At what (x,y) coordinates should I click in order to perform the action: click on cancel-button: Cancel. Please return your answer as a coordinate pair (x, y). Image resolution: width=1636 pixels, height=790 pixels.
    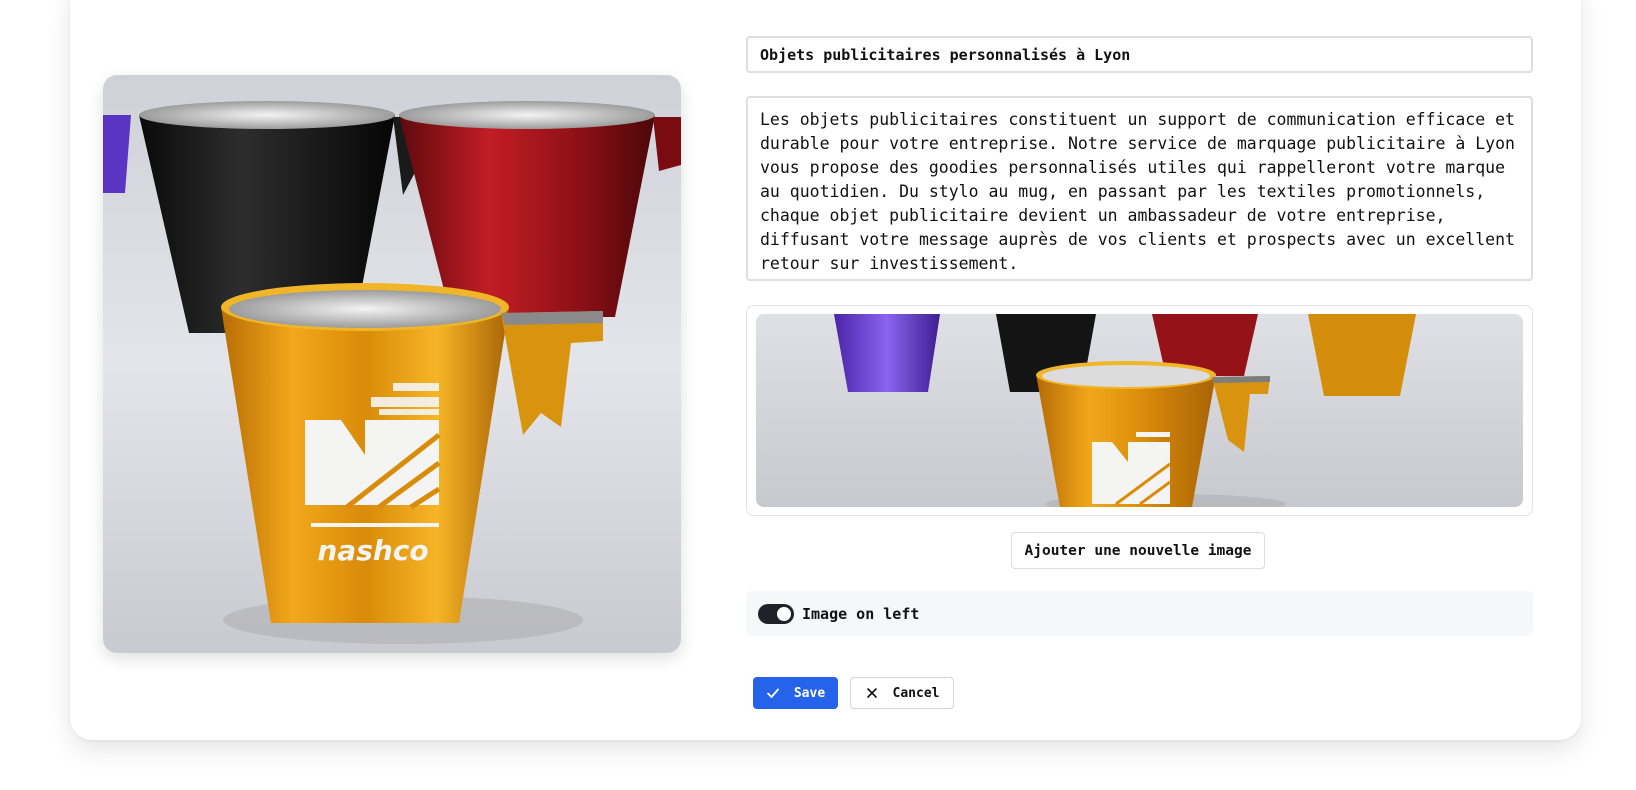
    Looking at the image, I should click on (902, 693).